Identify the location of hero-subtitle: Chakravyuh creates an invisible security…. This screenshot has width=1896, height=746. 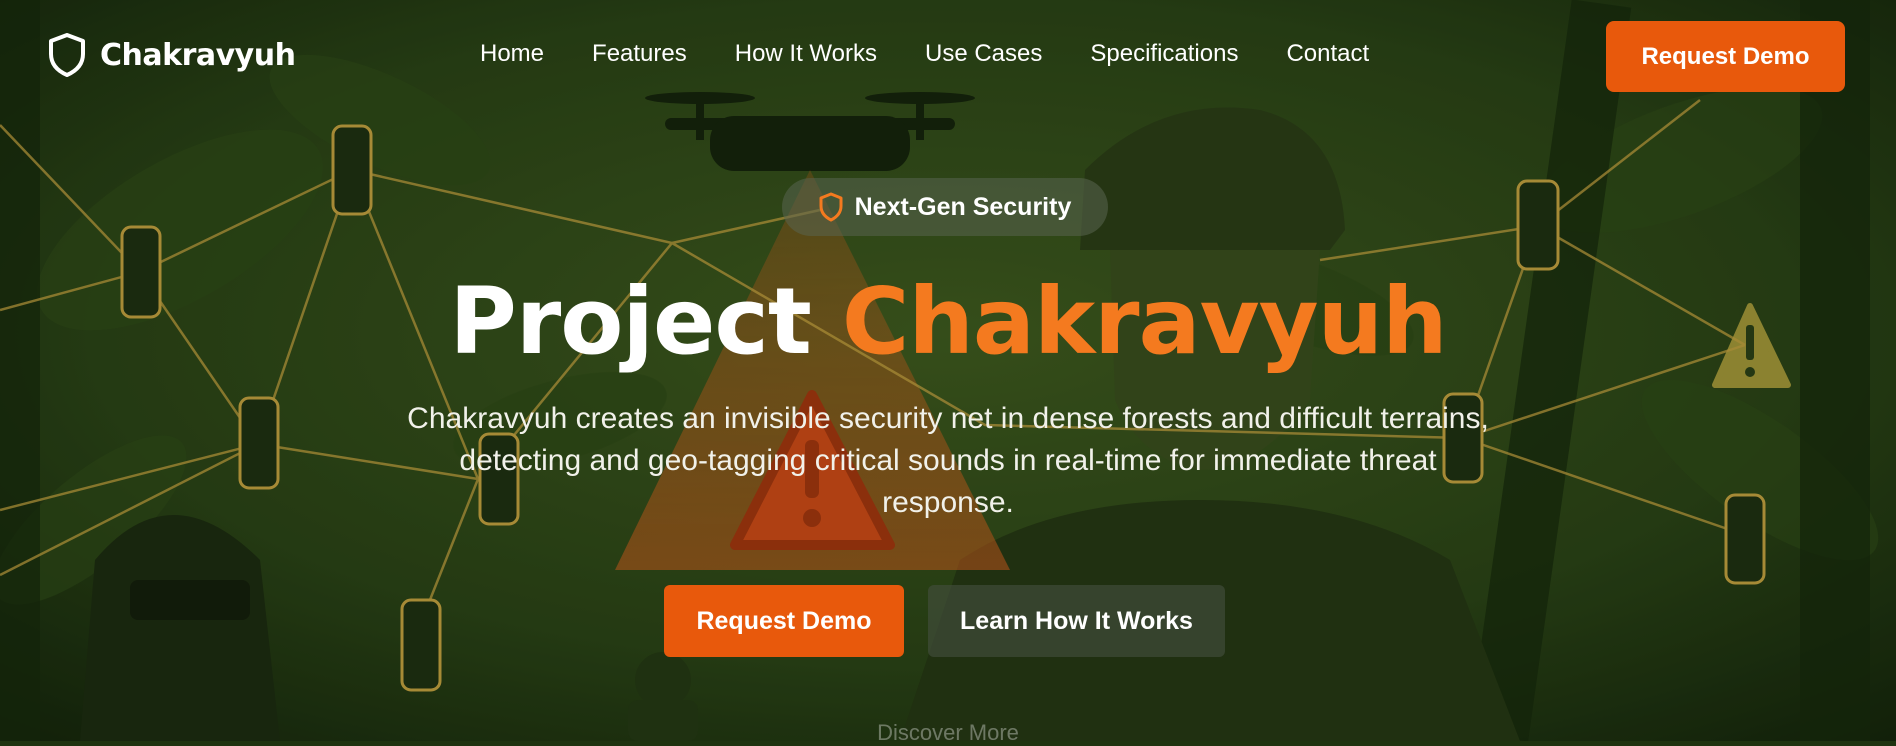
(948, 460).